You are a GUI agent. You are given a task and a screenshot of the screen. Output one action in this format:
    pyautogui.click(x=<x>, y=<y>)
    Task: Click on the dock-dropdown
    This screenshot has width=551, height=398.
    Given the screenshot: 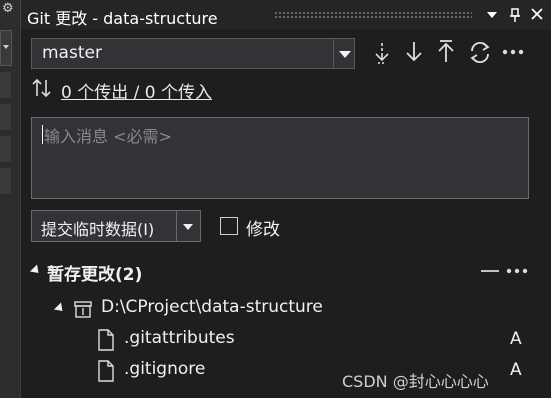 What is the action you would take?
    pyautogui.click(x=6, y=48)
    